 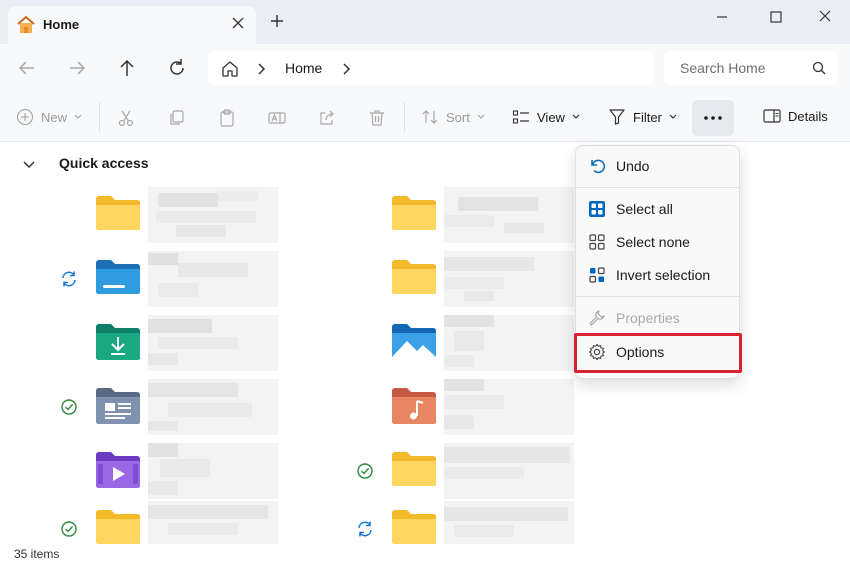 What do you see at coordinates (520, 117) in the screenshot?
I see `view-icon` at bounding box center [520, 117].